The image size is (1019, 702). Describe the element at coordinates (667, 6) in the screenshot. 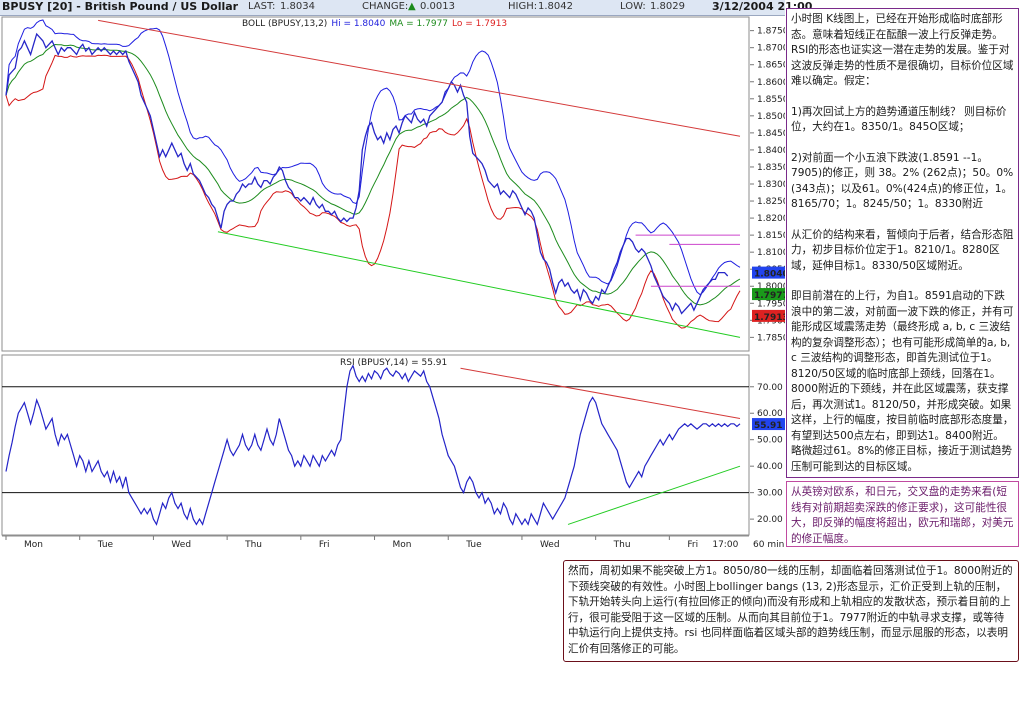

I see `low-value: 1.8029` at that location.